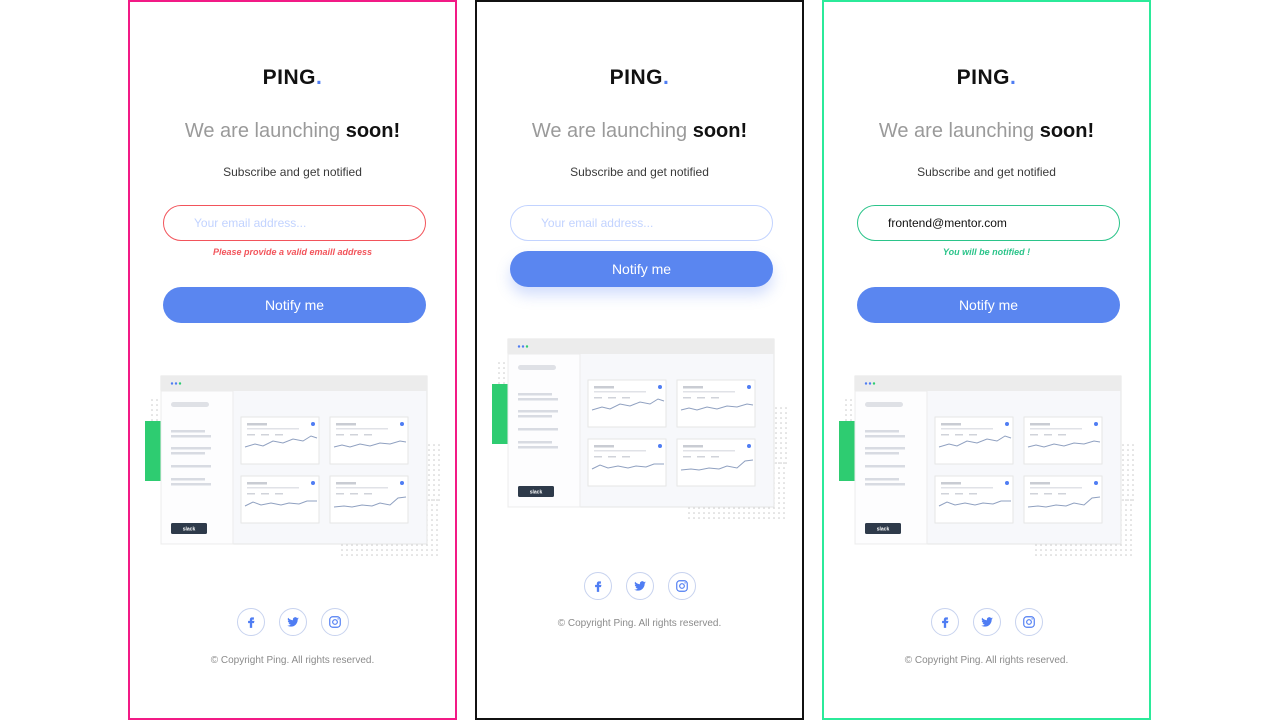  I want to click on window-titlebar, so click(641, 346).